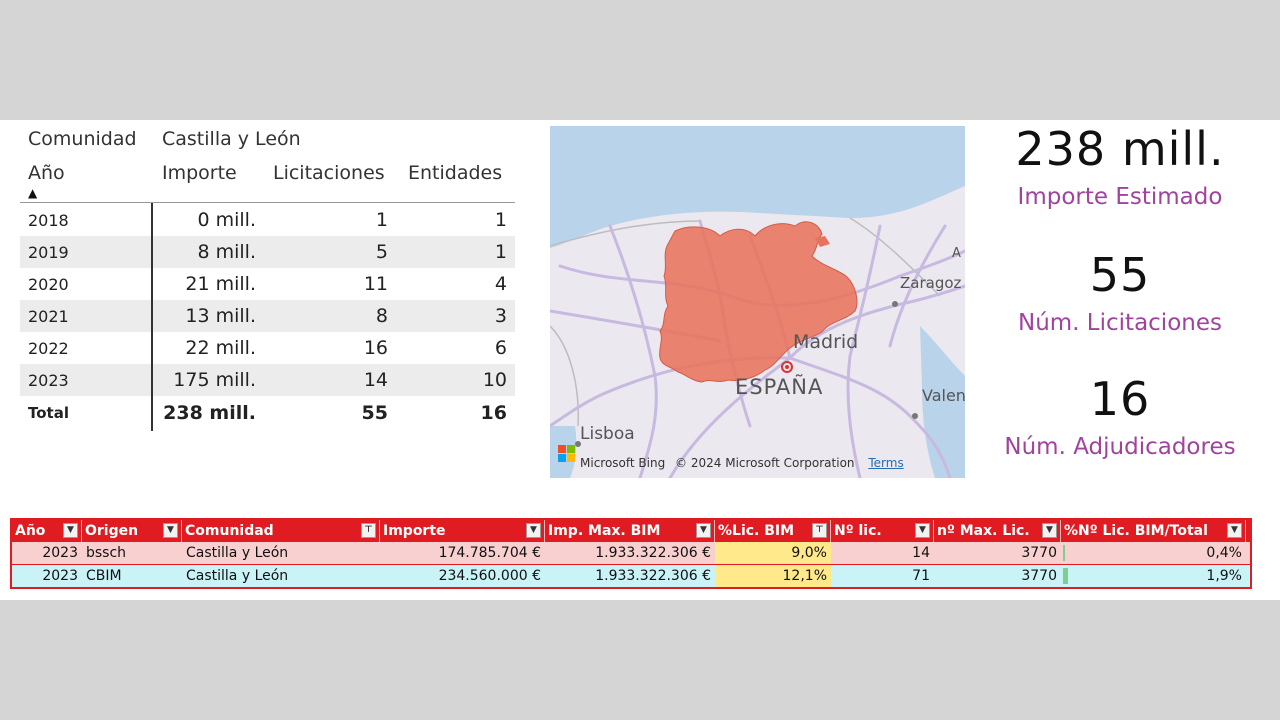 Image resolution: width=1280 pixels, height=720 pixels. I want to click on header-divider, so click(267, 202).